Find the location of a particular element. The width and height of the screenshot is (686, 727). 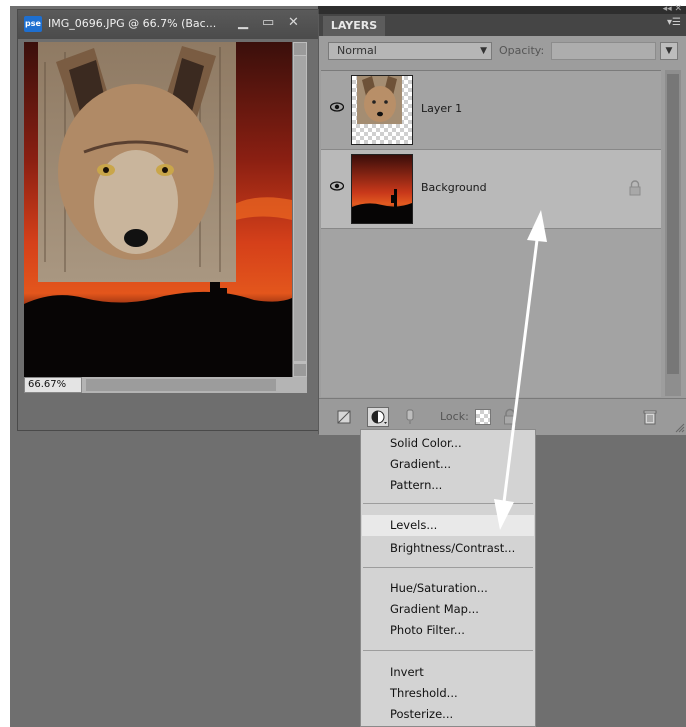

blend-mode-value: Normal is located at coordinates (357, 50).